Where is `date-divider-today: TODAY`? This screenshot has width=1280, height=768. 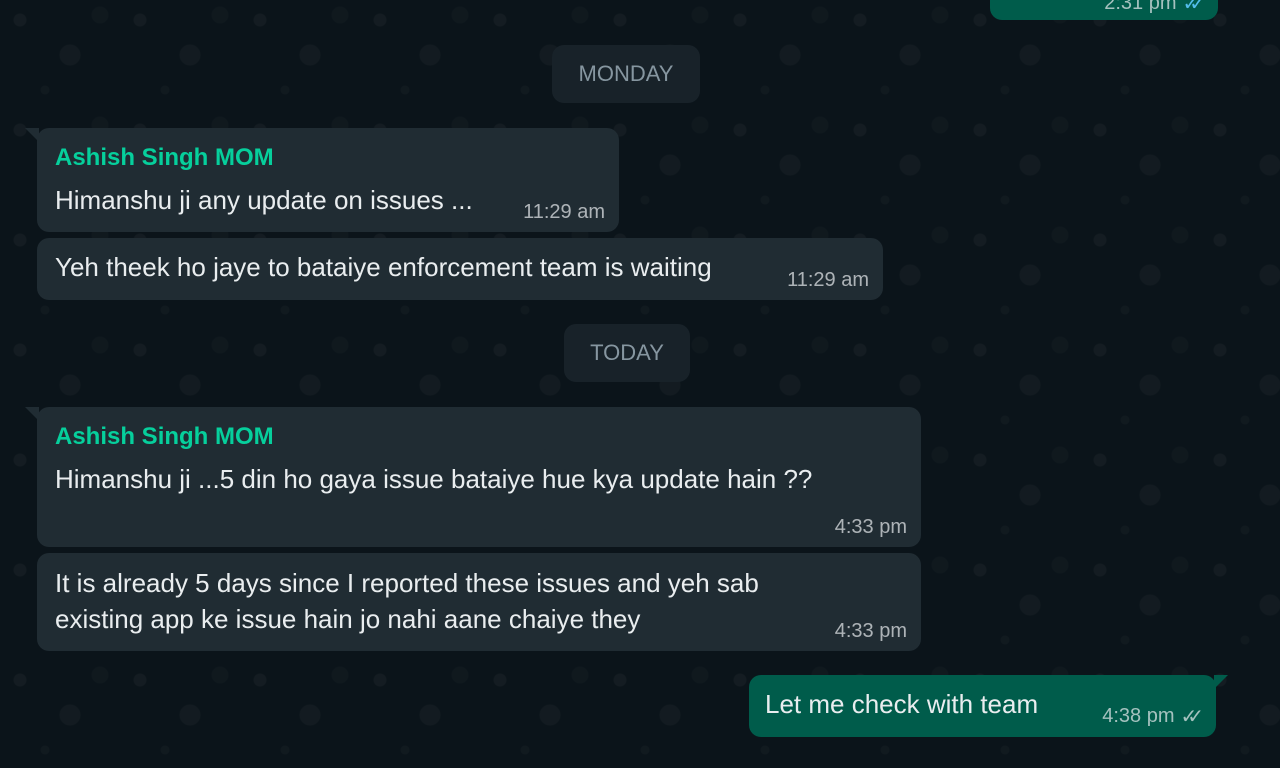 date-divider-today: TODAY is located at coordinates (627, 353).